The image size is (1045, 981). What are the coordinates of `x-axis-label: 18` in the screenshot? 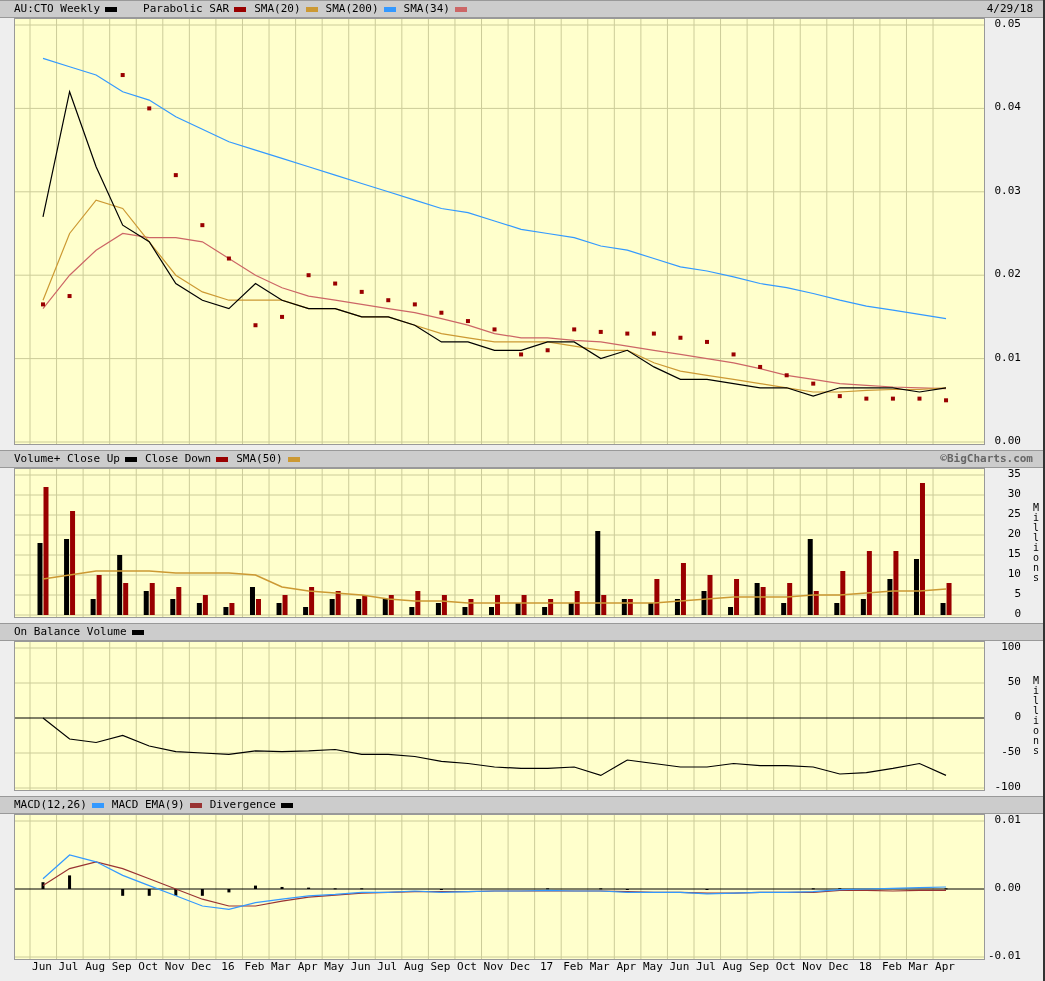 It's located at (865, 967).